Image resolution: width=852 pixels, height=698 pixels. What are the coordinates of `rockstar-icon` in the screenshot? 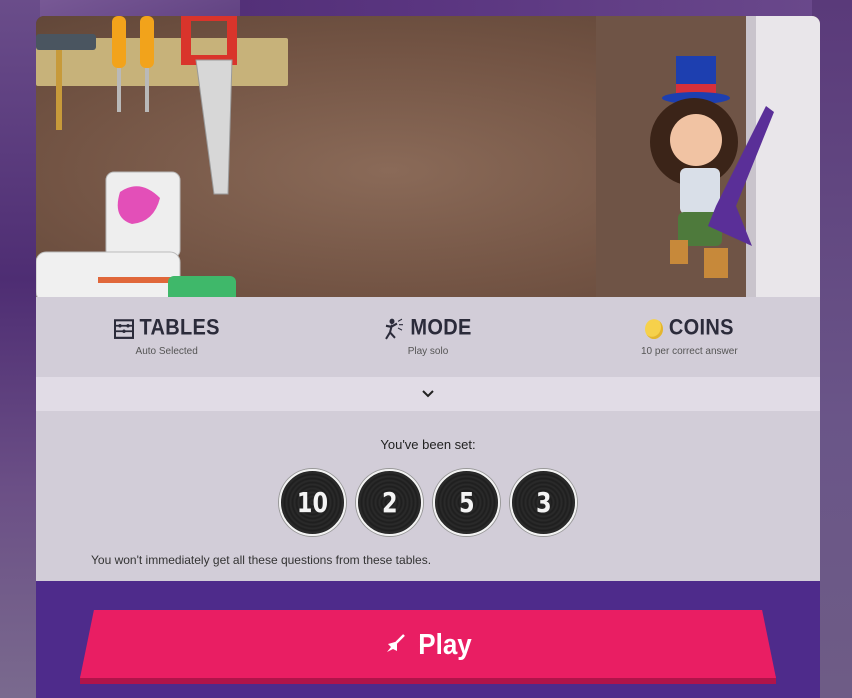 It's located at (394, 329).